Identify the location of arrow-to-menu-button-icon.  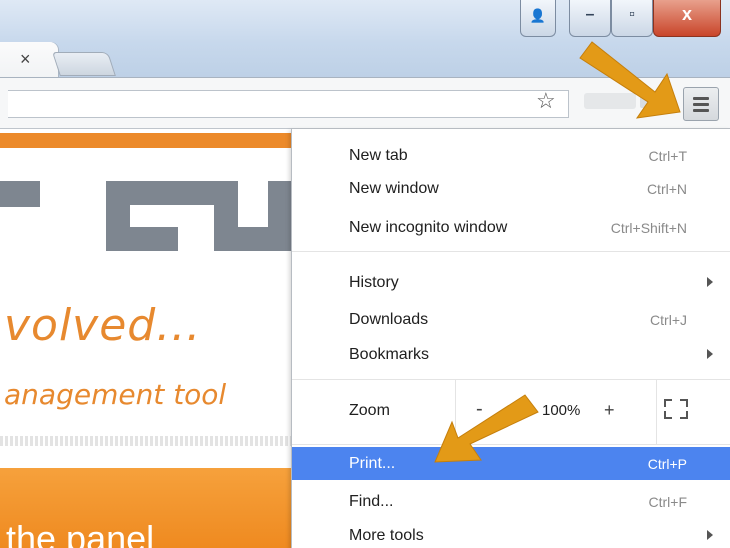
(630, 80).